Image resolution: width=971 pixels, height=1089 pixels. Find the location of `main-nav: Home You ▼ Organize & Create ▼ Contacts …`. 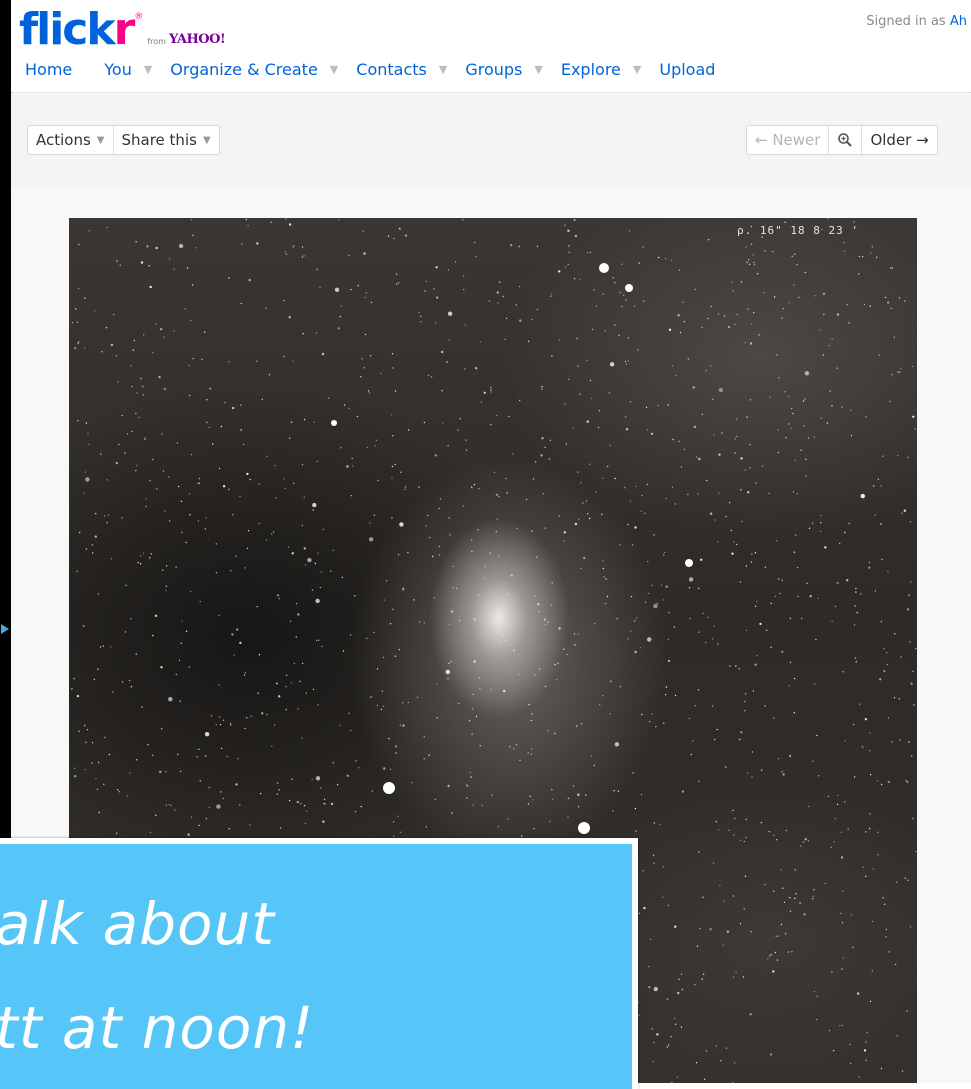

main-nav: Home You ▼ Organize & Create ▼ Contacts … is located at coordinates (370, 69).